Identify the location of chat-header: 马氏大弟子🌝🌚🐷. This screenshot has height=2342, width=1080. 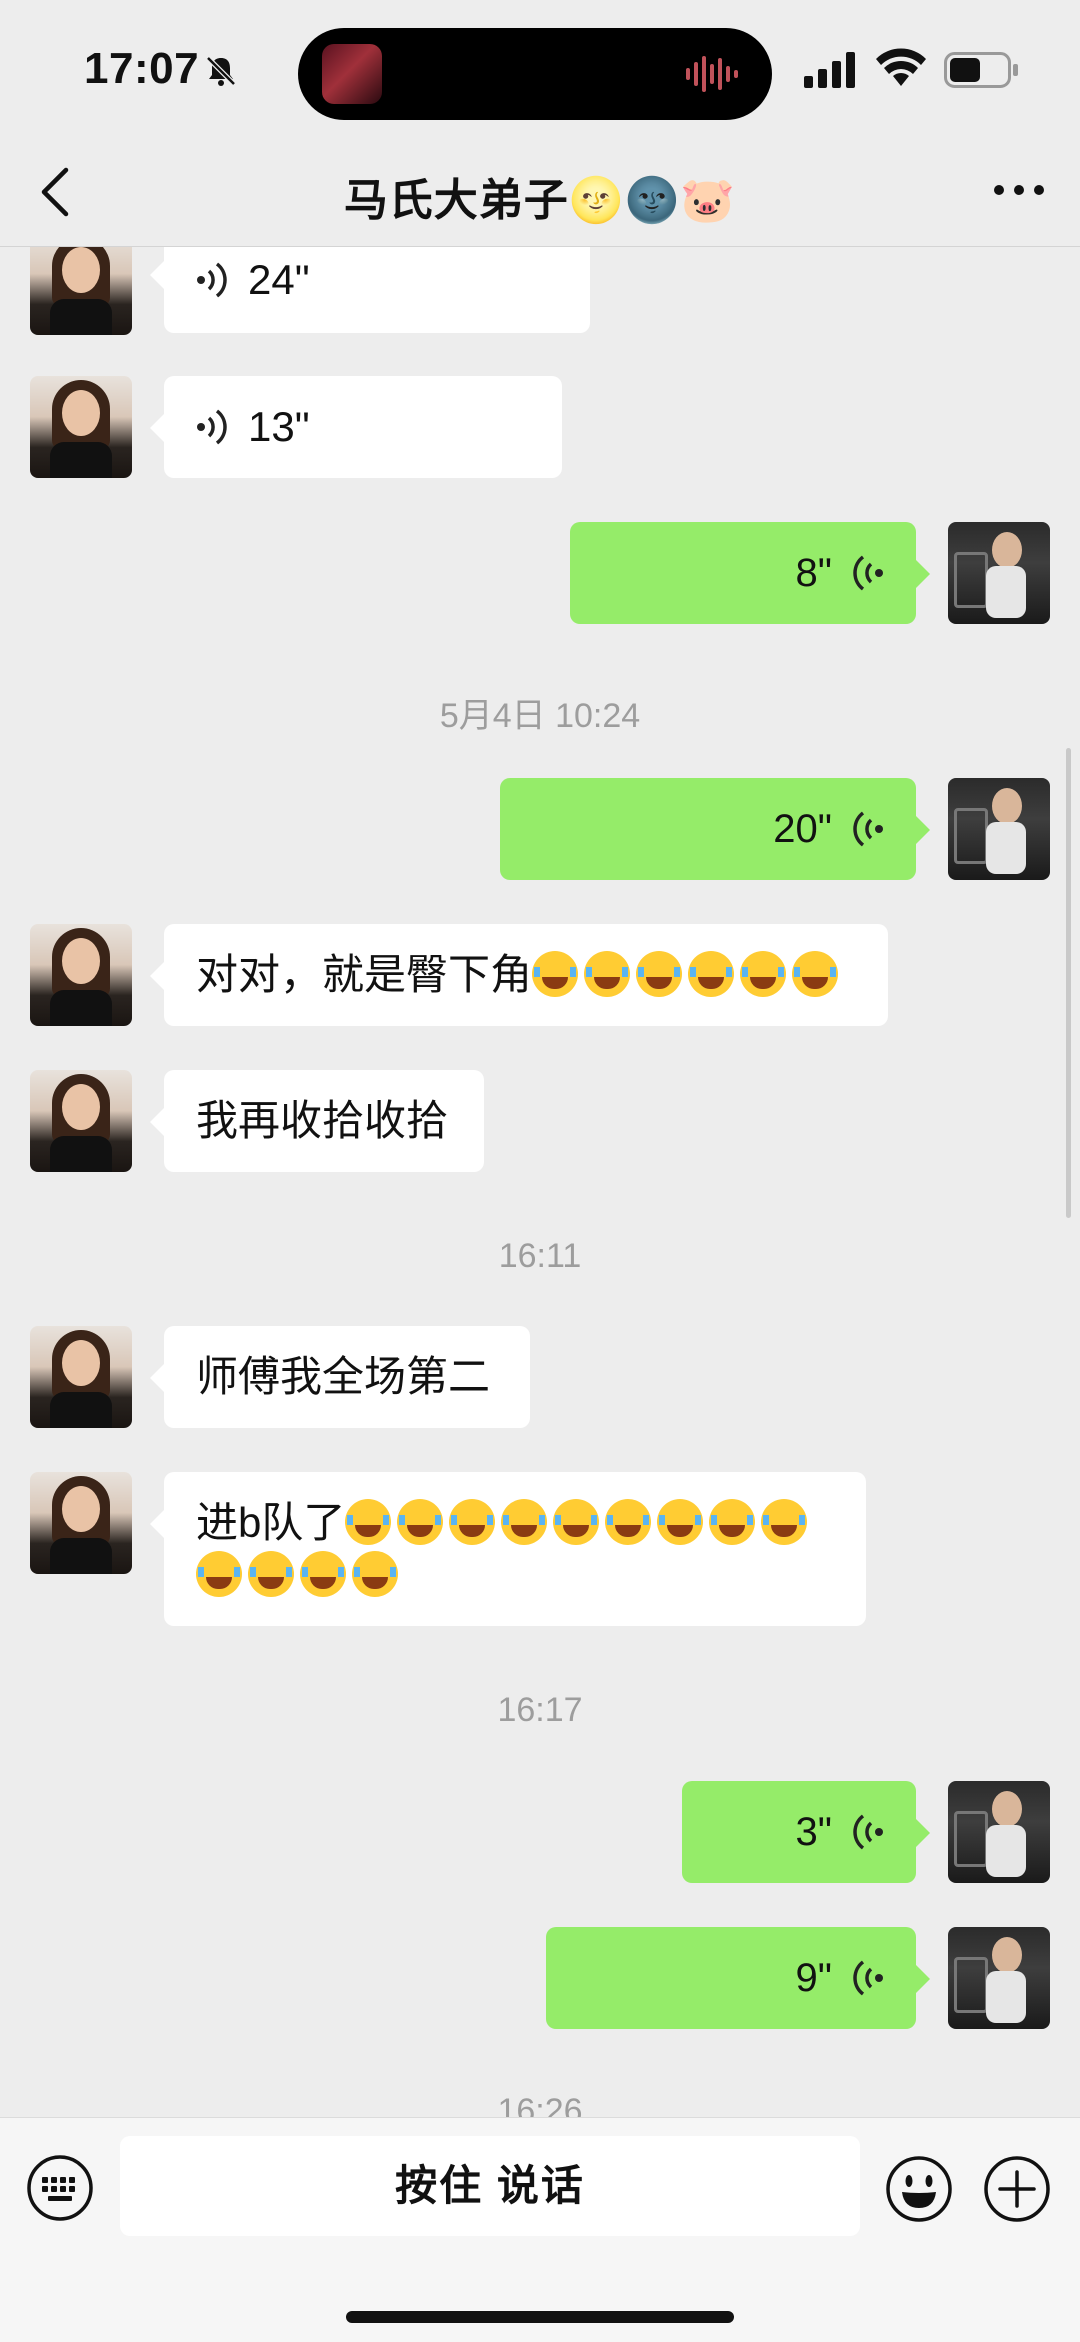
(540, 193).